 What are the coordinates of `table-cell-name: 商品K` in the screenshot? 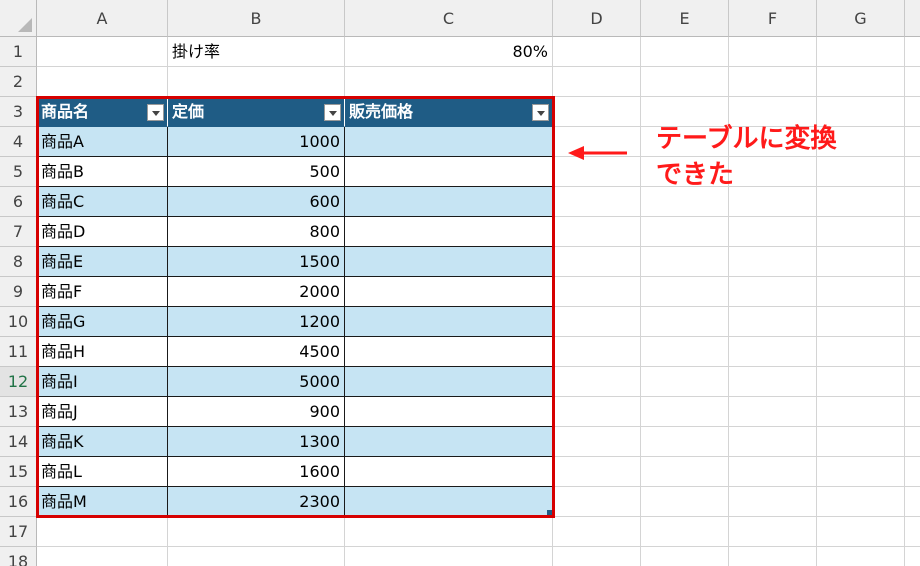 It's located at (102, 442).